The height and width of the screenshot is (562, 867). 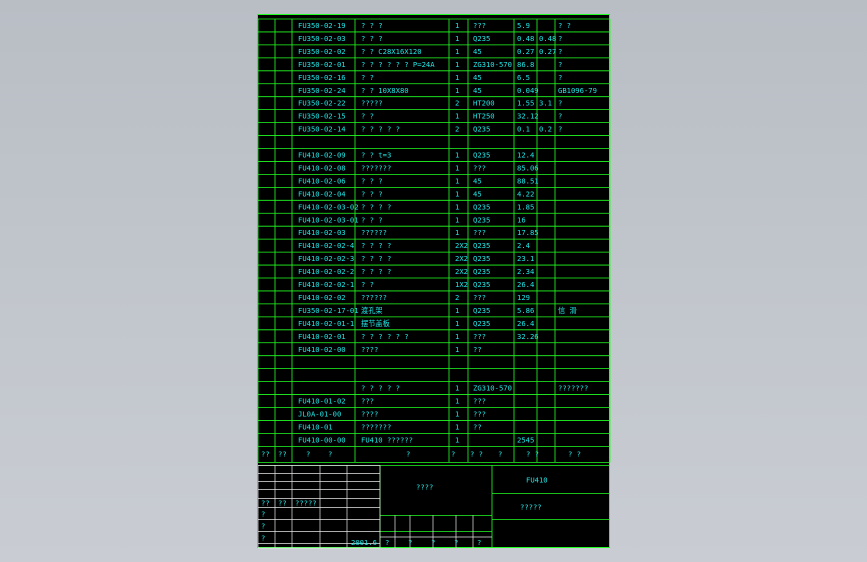 What do you see at coordinates (560, 51) in the screenshot?
I see `cell-text-r2-c6: ?` at bounding box center [560, 51].